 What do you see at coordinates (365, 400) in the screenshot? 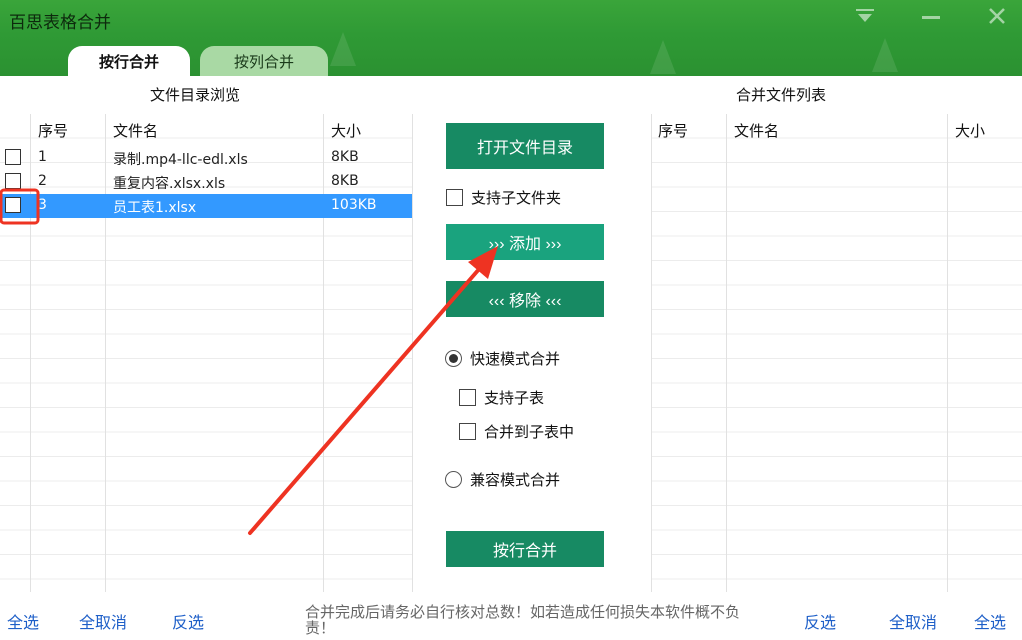
I see `arrow-shaft` at bounding box center [365, 400].